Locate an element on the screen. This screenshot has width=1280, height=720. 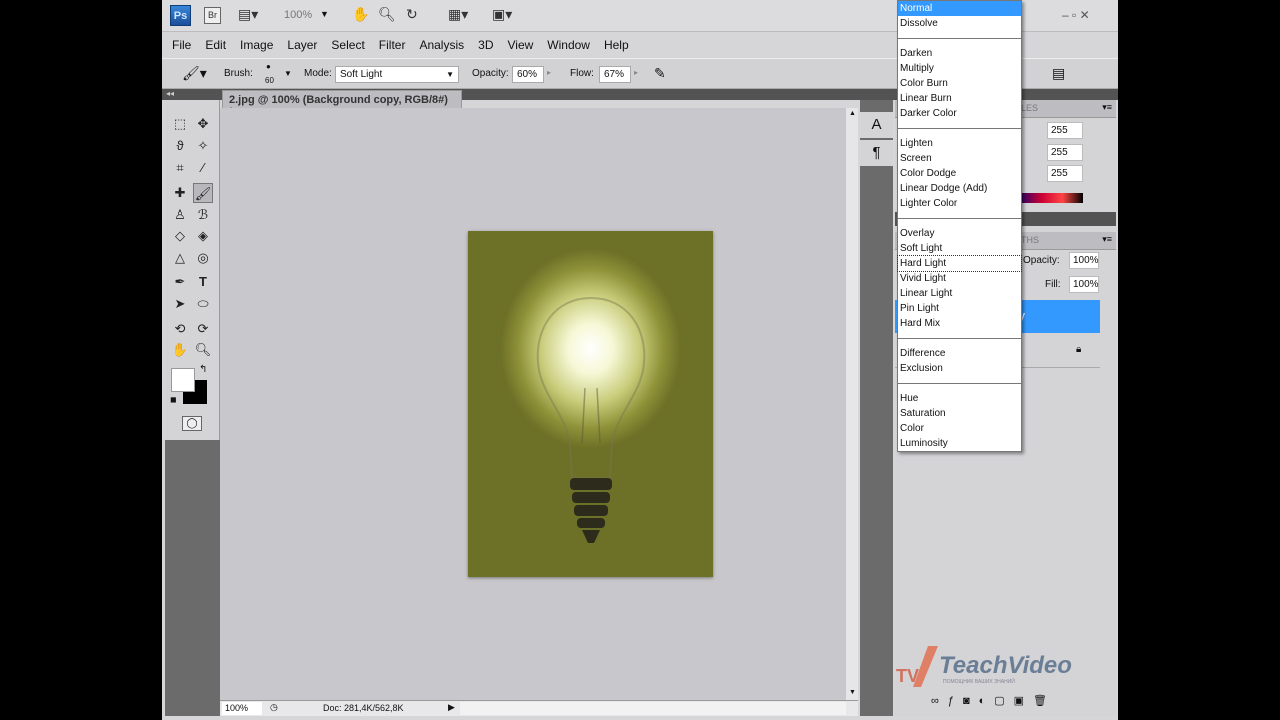
green-value: 255 is located at coordinates (1065, 152).